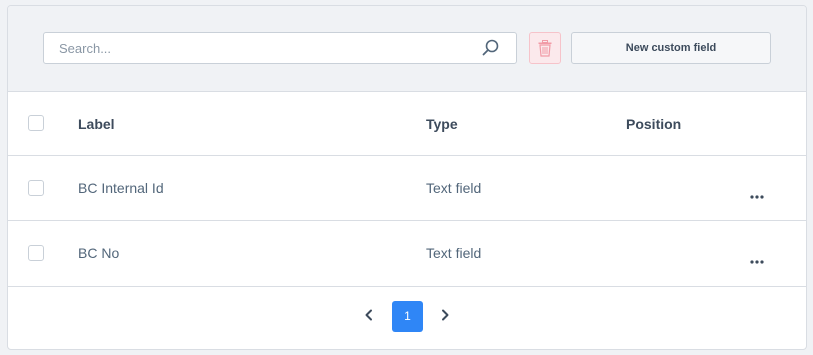 This screenshot has width=813, height=355. Describe the element at coordinates (121, 188) in the screenshot. I see `row-label: BC Internal Id` at that location.